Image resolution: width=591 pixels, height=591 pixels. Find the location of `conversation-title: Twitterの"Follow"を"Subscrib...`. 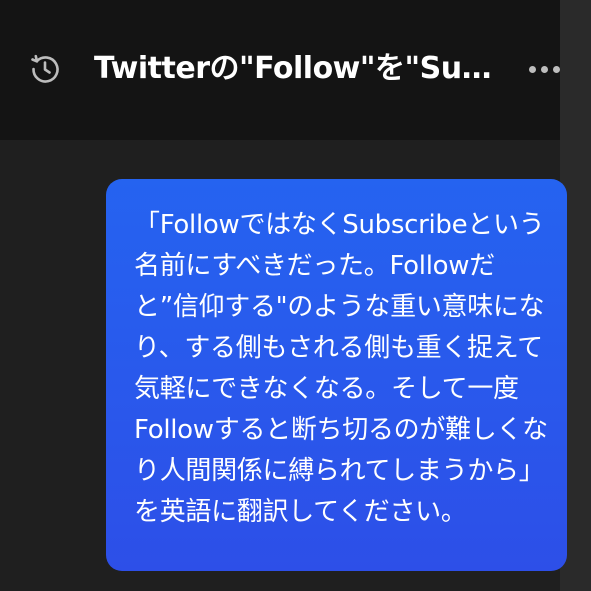

conversation-title: Twitterの"Follow"を"Subscrib... is located at coordinates (299, 68).